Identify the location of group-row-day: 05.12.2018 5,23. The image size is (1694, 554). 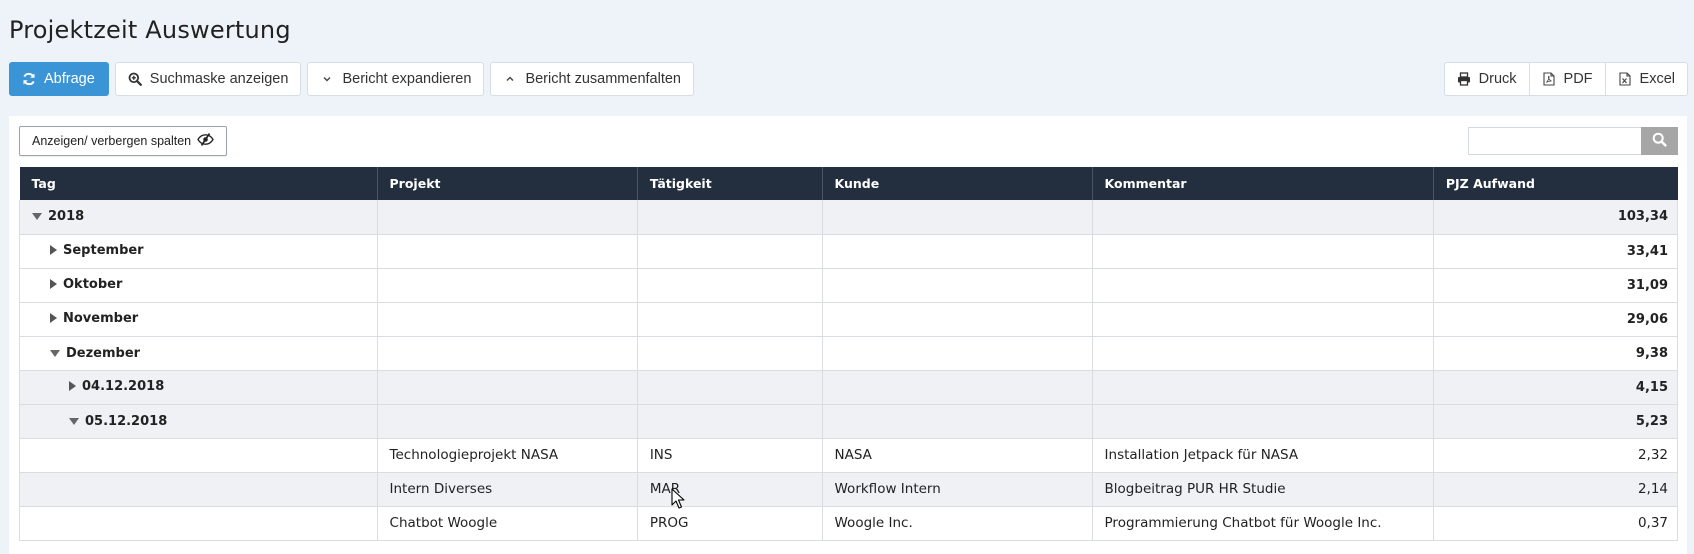
(849, 421).